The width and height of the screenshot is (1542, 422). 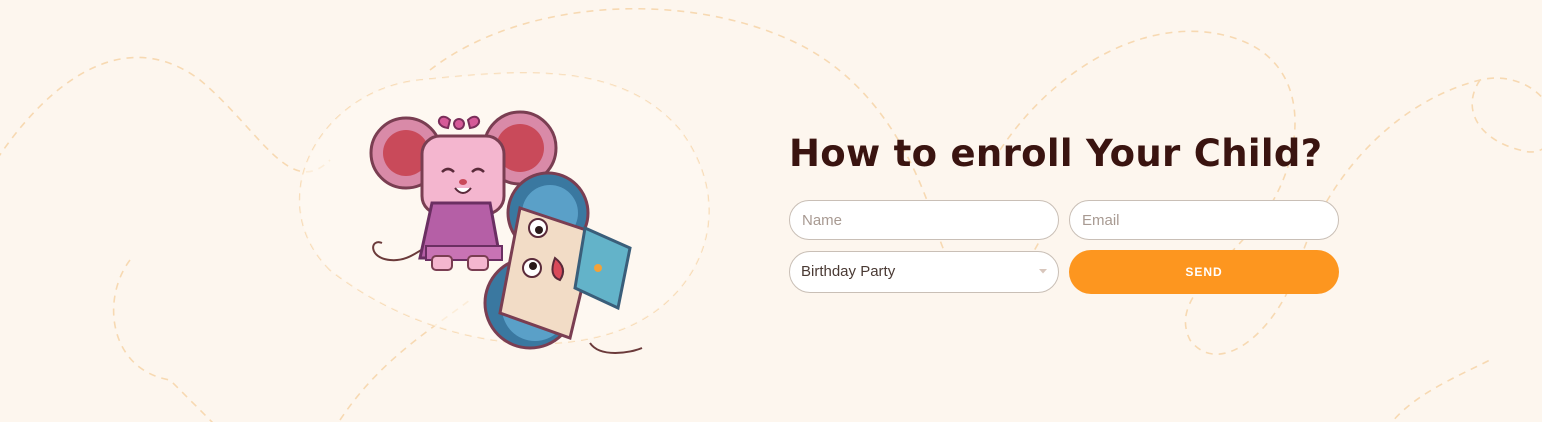 I want to click on enroll-title: How to enroll Your Child?, so click(x=1056, y=153).